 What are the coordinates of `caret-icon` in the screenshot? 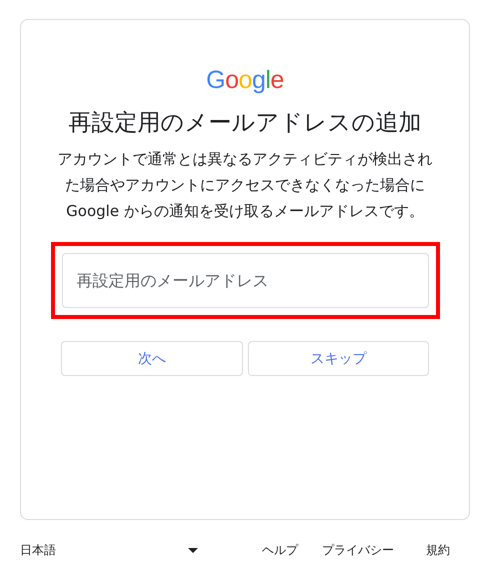 It's located at (193, 550).